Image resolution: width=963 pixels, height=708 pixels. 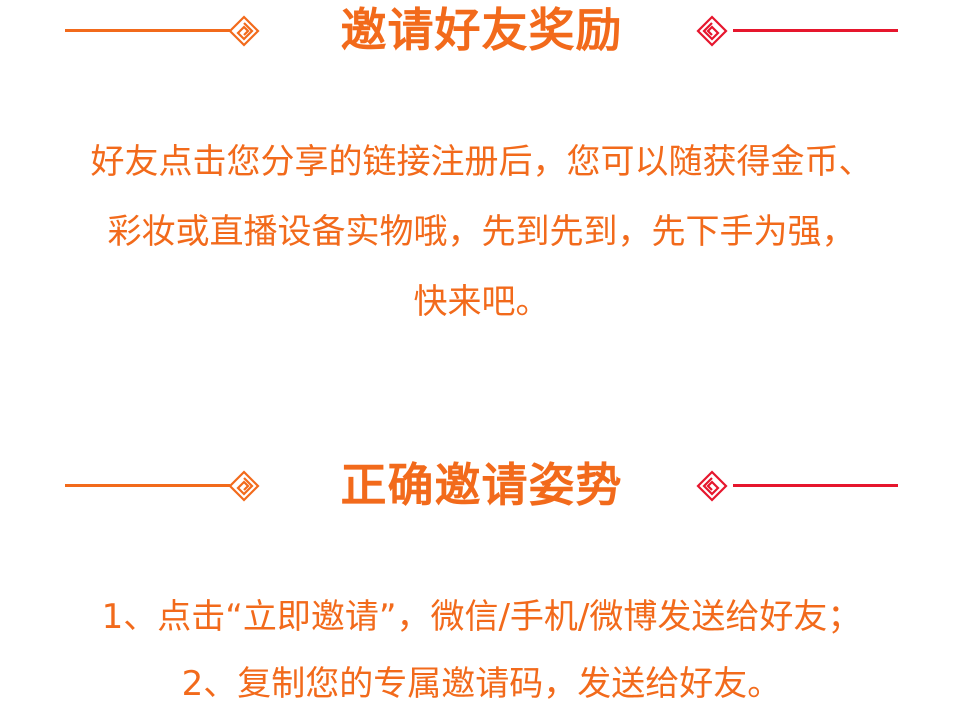 I want to click on section-title: 正确邀请姿势, so click(x=481, y=485).